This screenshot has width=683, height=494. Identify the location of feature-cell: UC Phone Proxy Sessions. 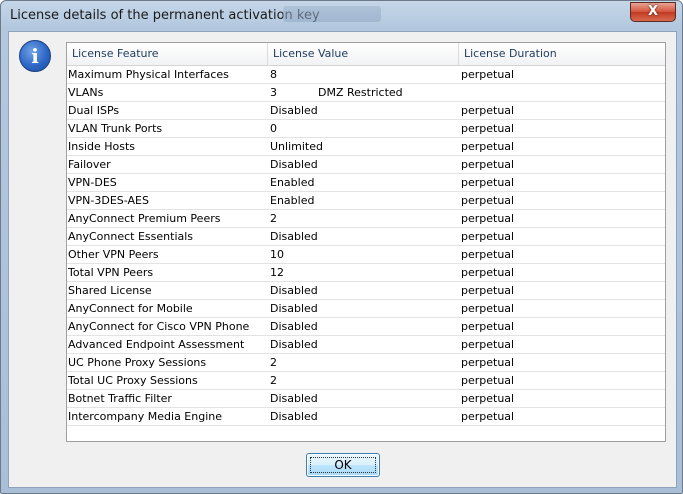
(137, 362).